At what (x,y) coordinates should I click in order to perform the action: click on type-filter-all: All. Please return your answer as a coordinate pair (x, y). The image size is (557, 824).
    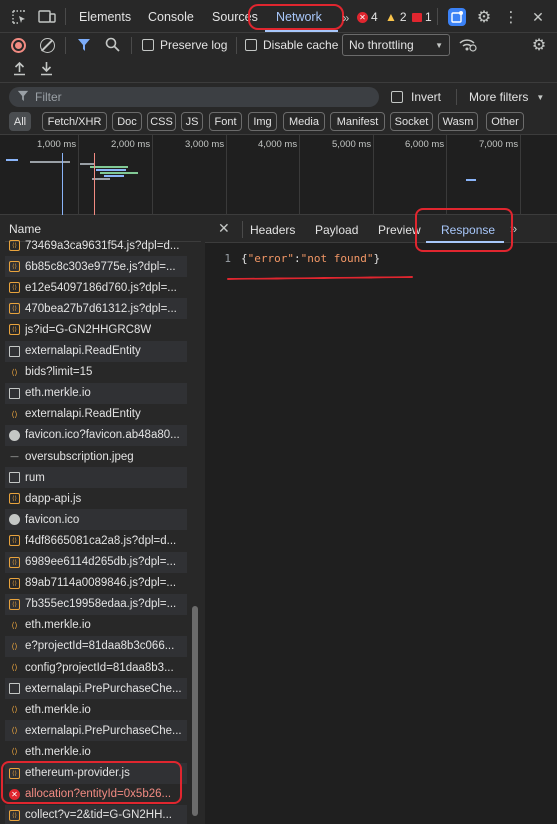
    Looking at the image, I should click on (20, 121).